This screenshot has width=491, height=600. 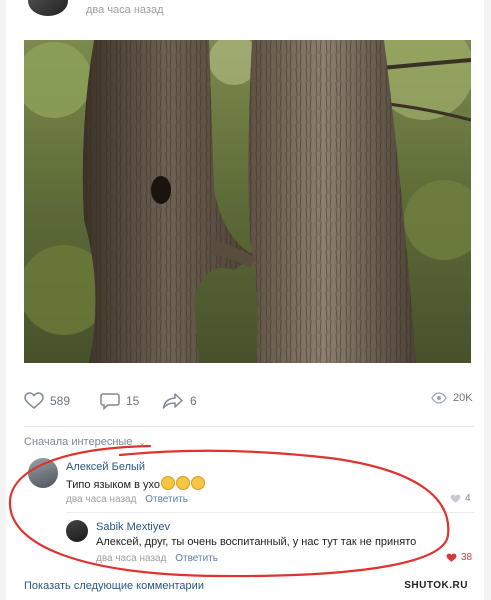 What do you see at coordinates (105, 467) in the screenshot?
I see `comment-author: Алексей Белый` at bounding box center [105, 467].